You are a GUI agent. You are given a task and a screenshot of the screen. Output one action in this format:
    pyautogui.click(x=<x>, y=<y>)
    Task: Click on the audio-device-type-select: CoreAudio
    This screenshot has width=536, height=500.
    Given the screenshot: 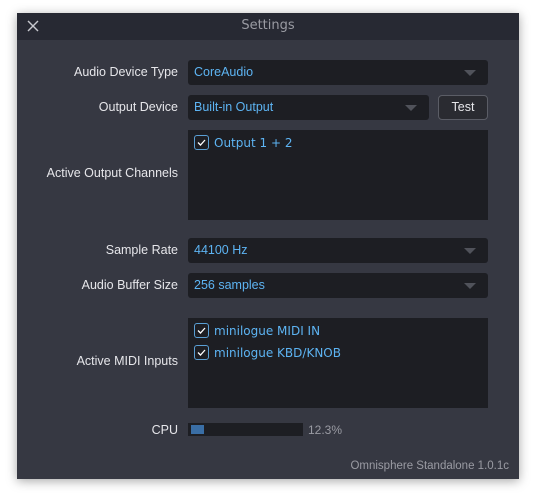 What is the action you would take?
    pyautogui.click(x=338, y=72)
    